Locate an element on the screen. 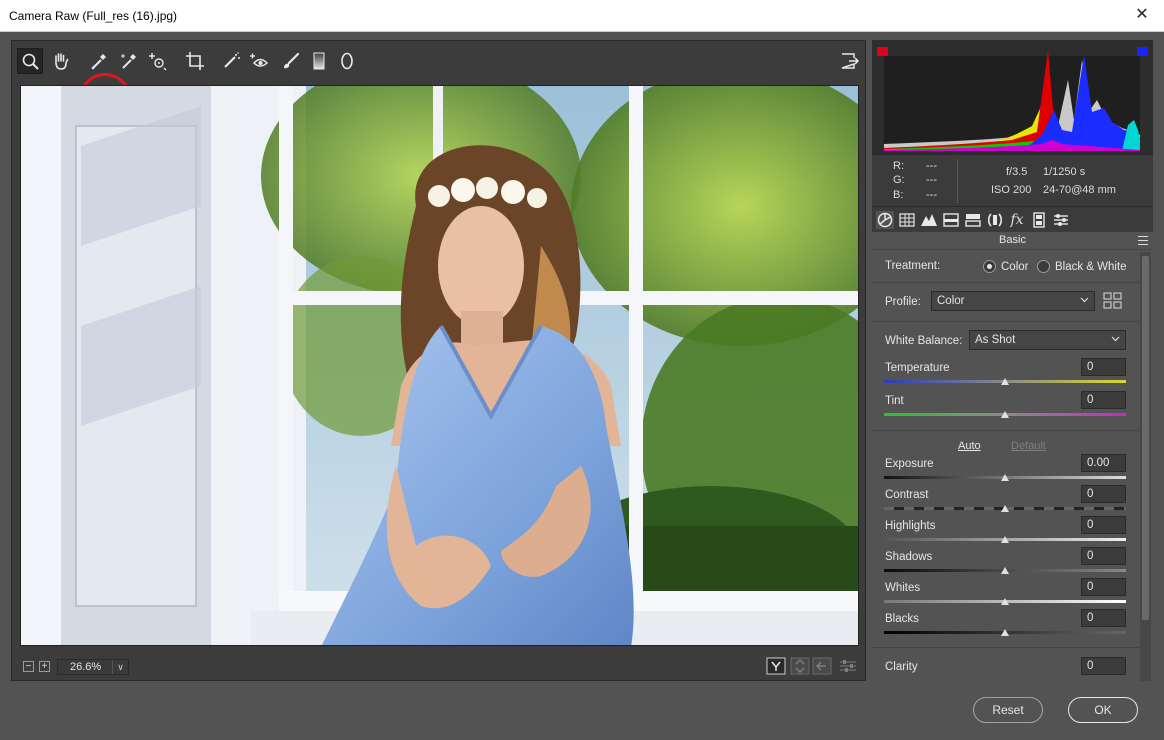 Image resolution: width=1164 pixels, height=740 pixels. tab-presets-icon is located at coordinates (1061, 220).